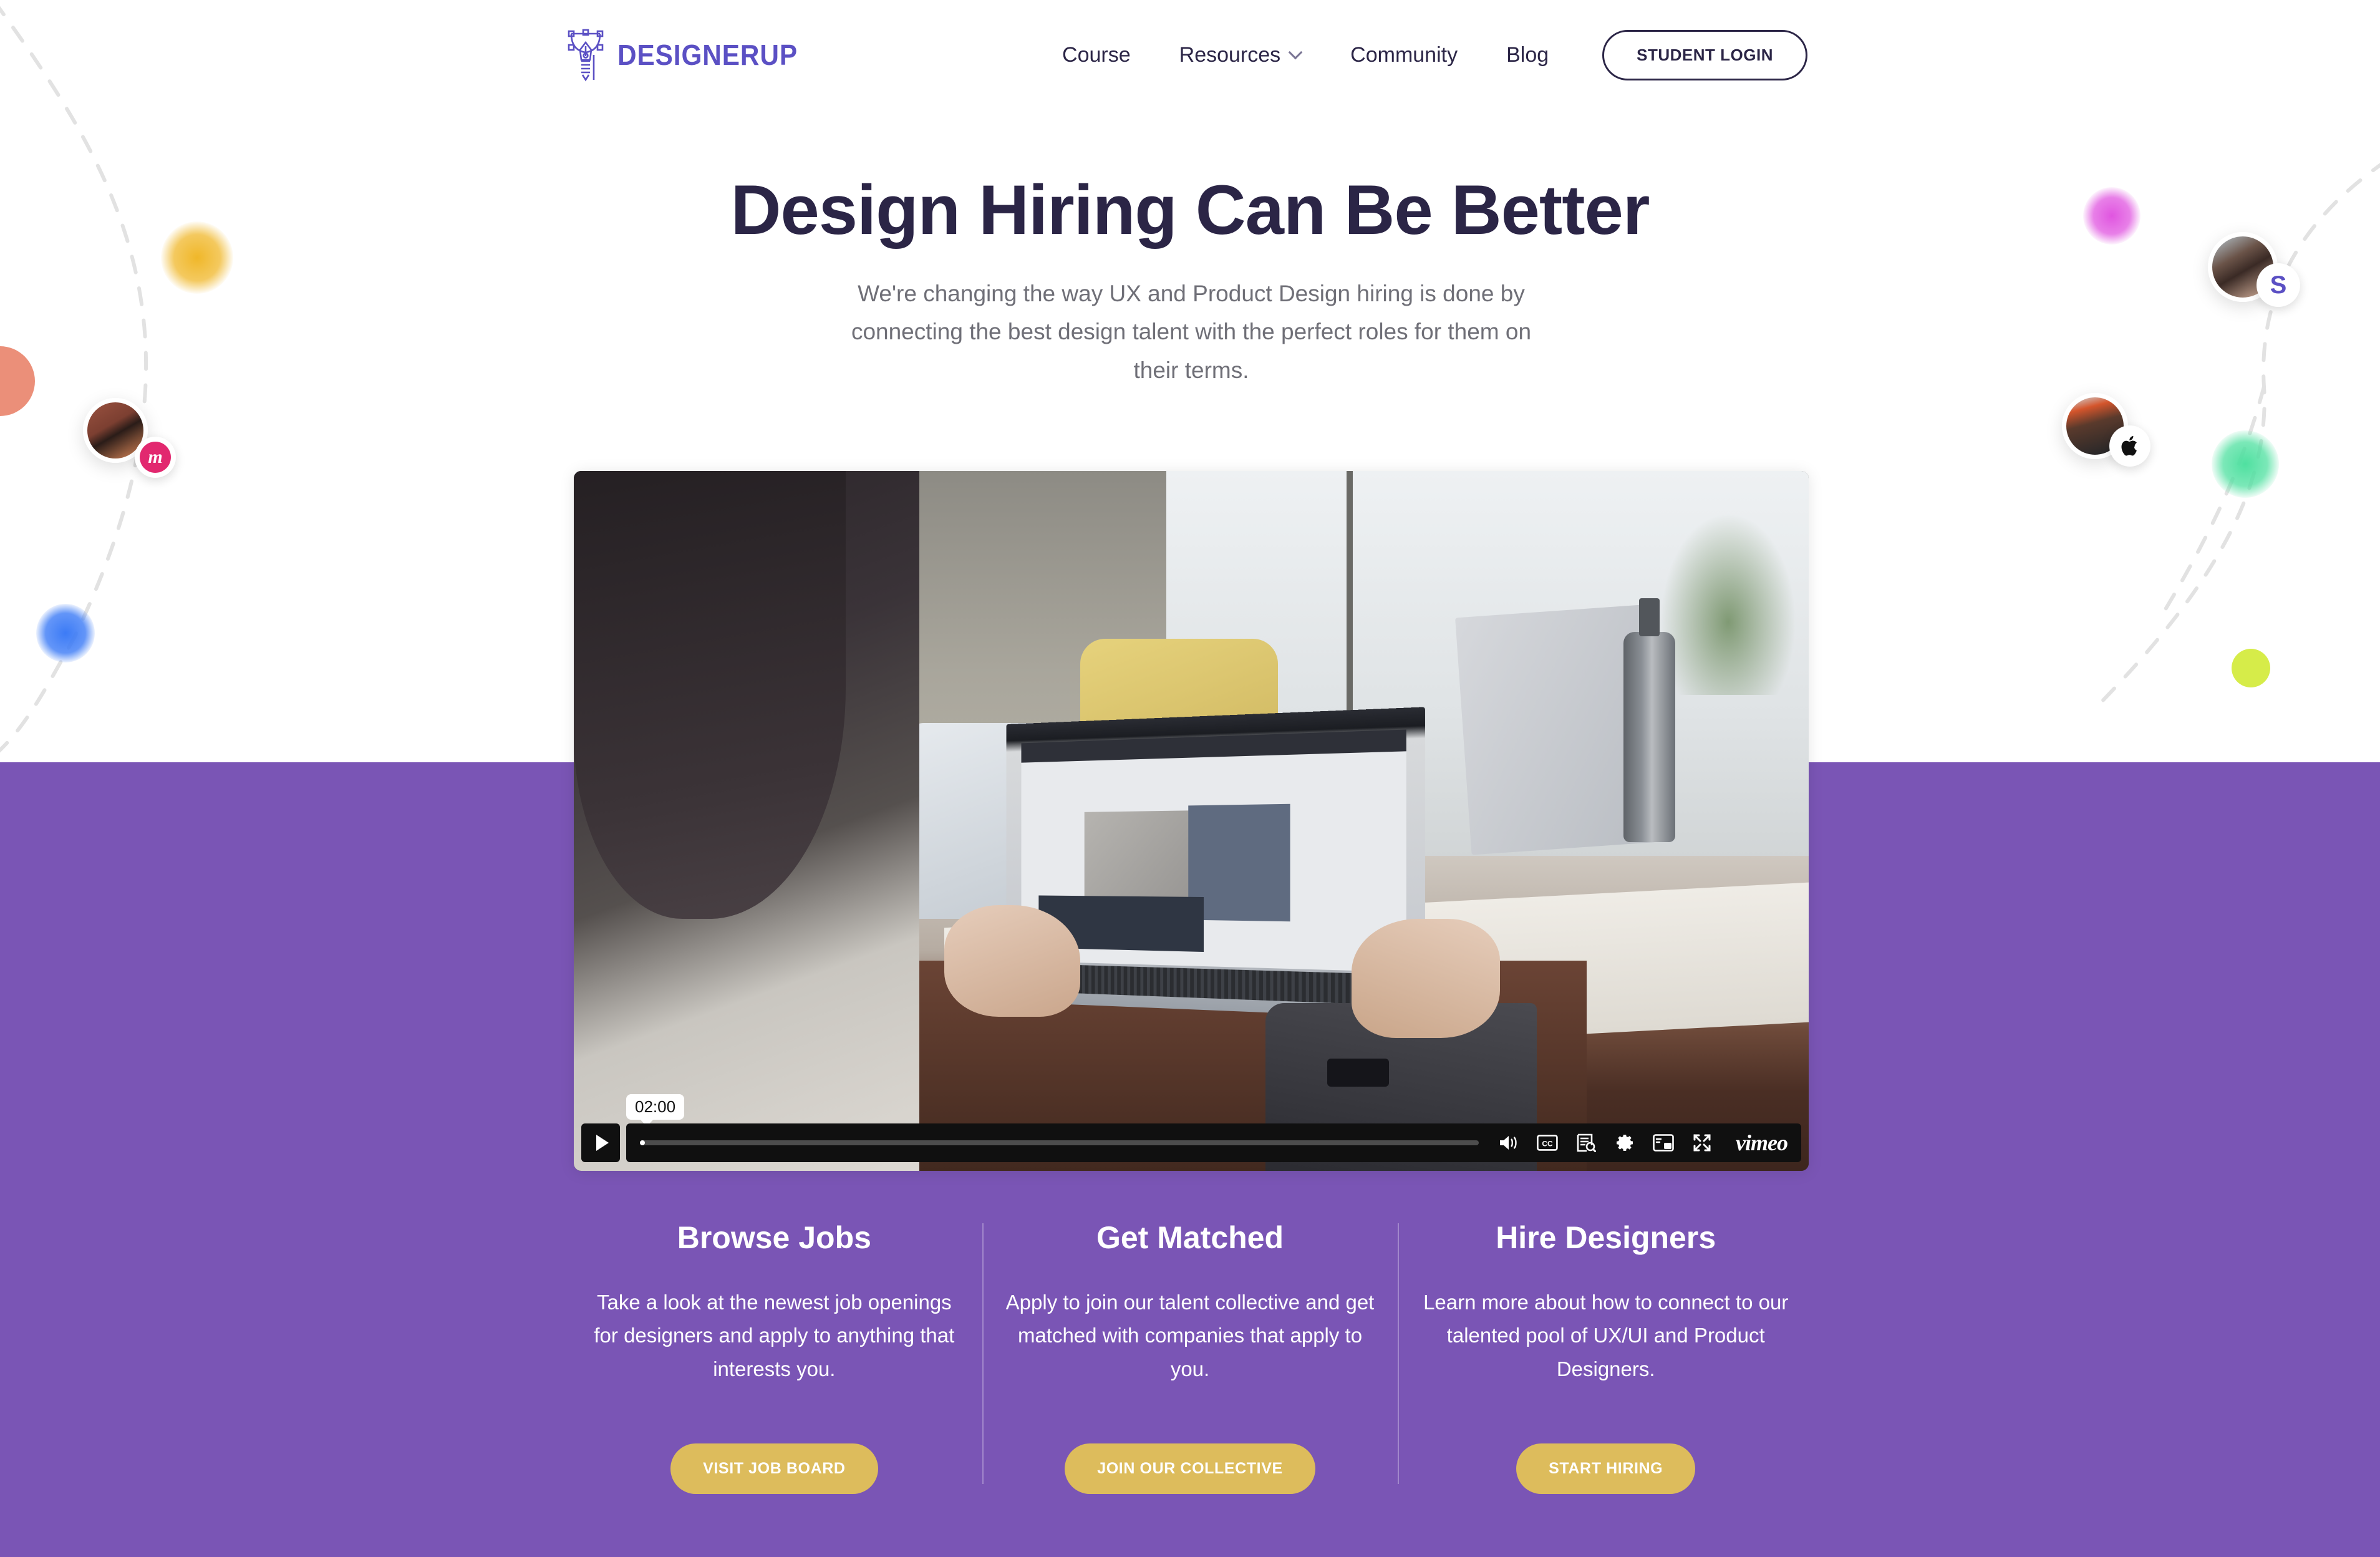  I want to click on dot-lime, so click(2251, 668).